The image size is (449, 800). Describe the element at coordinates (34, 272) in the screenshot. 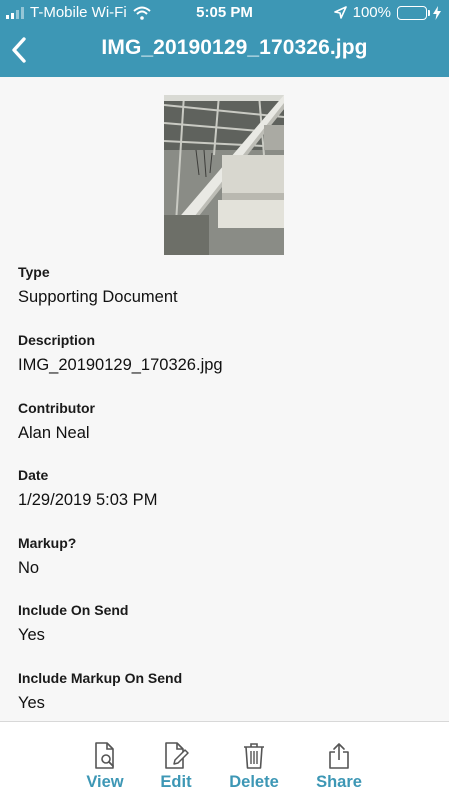

I see `field-label: Type` at that location.